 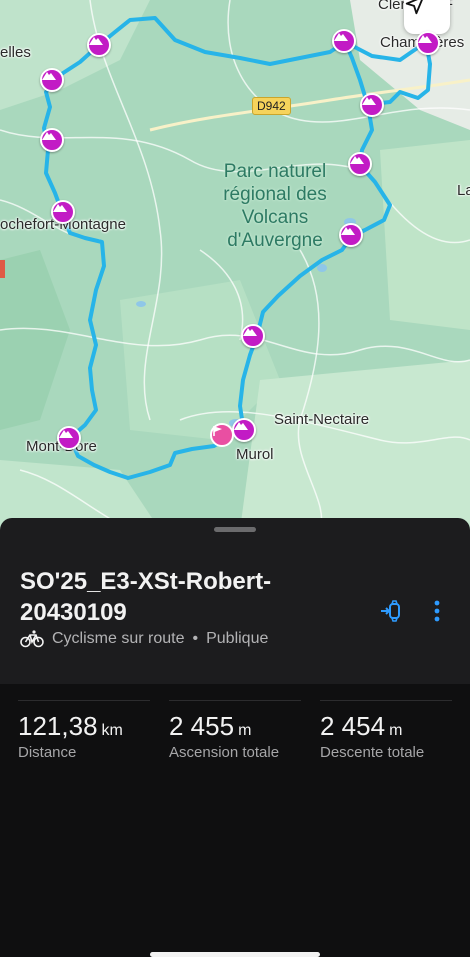 I want to click on place-orcines: elles, so click(x=15, y=52).